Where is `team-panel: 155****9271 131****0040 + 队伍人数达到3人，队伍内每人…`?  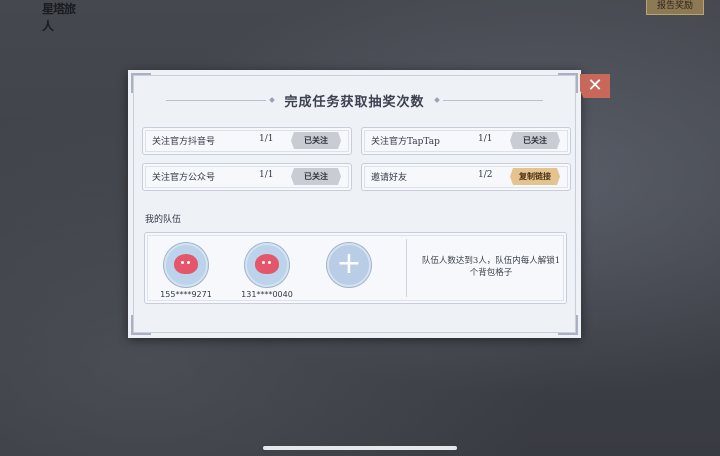
team-panel: 155****9271 131****0040 + 队伍人数达到3人，队伍内每人… is located at coordinates (355, 268).